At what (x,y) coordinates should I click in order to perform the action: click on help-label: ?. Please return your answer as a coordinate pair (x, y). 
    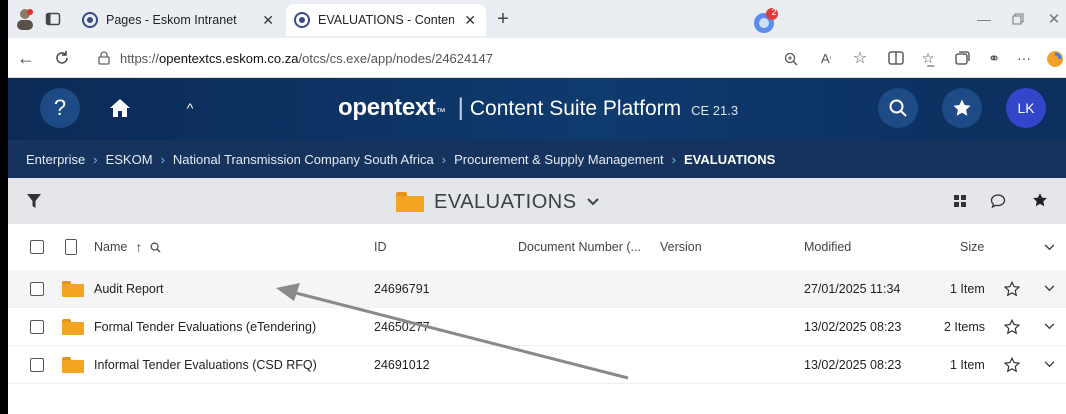
    Looking at the image, I should click on (60, 107).